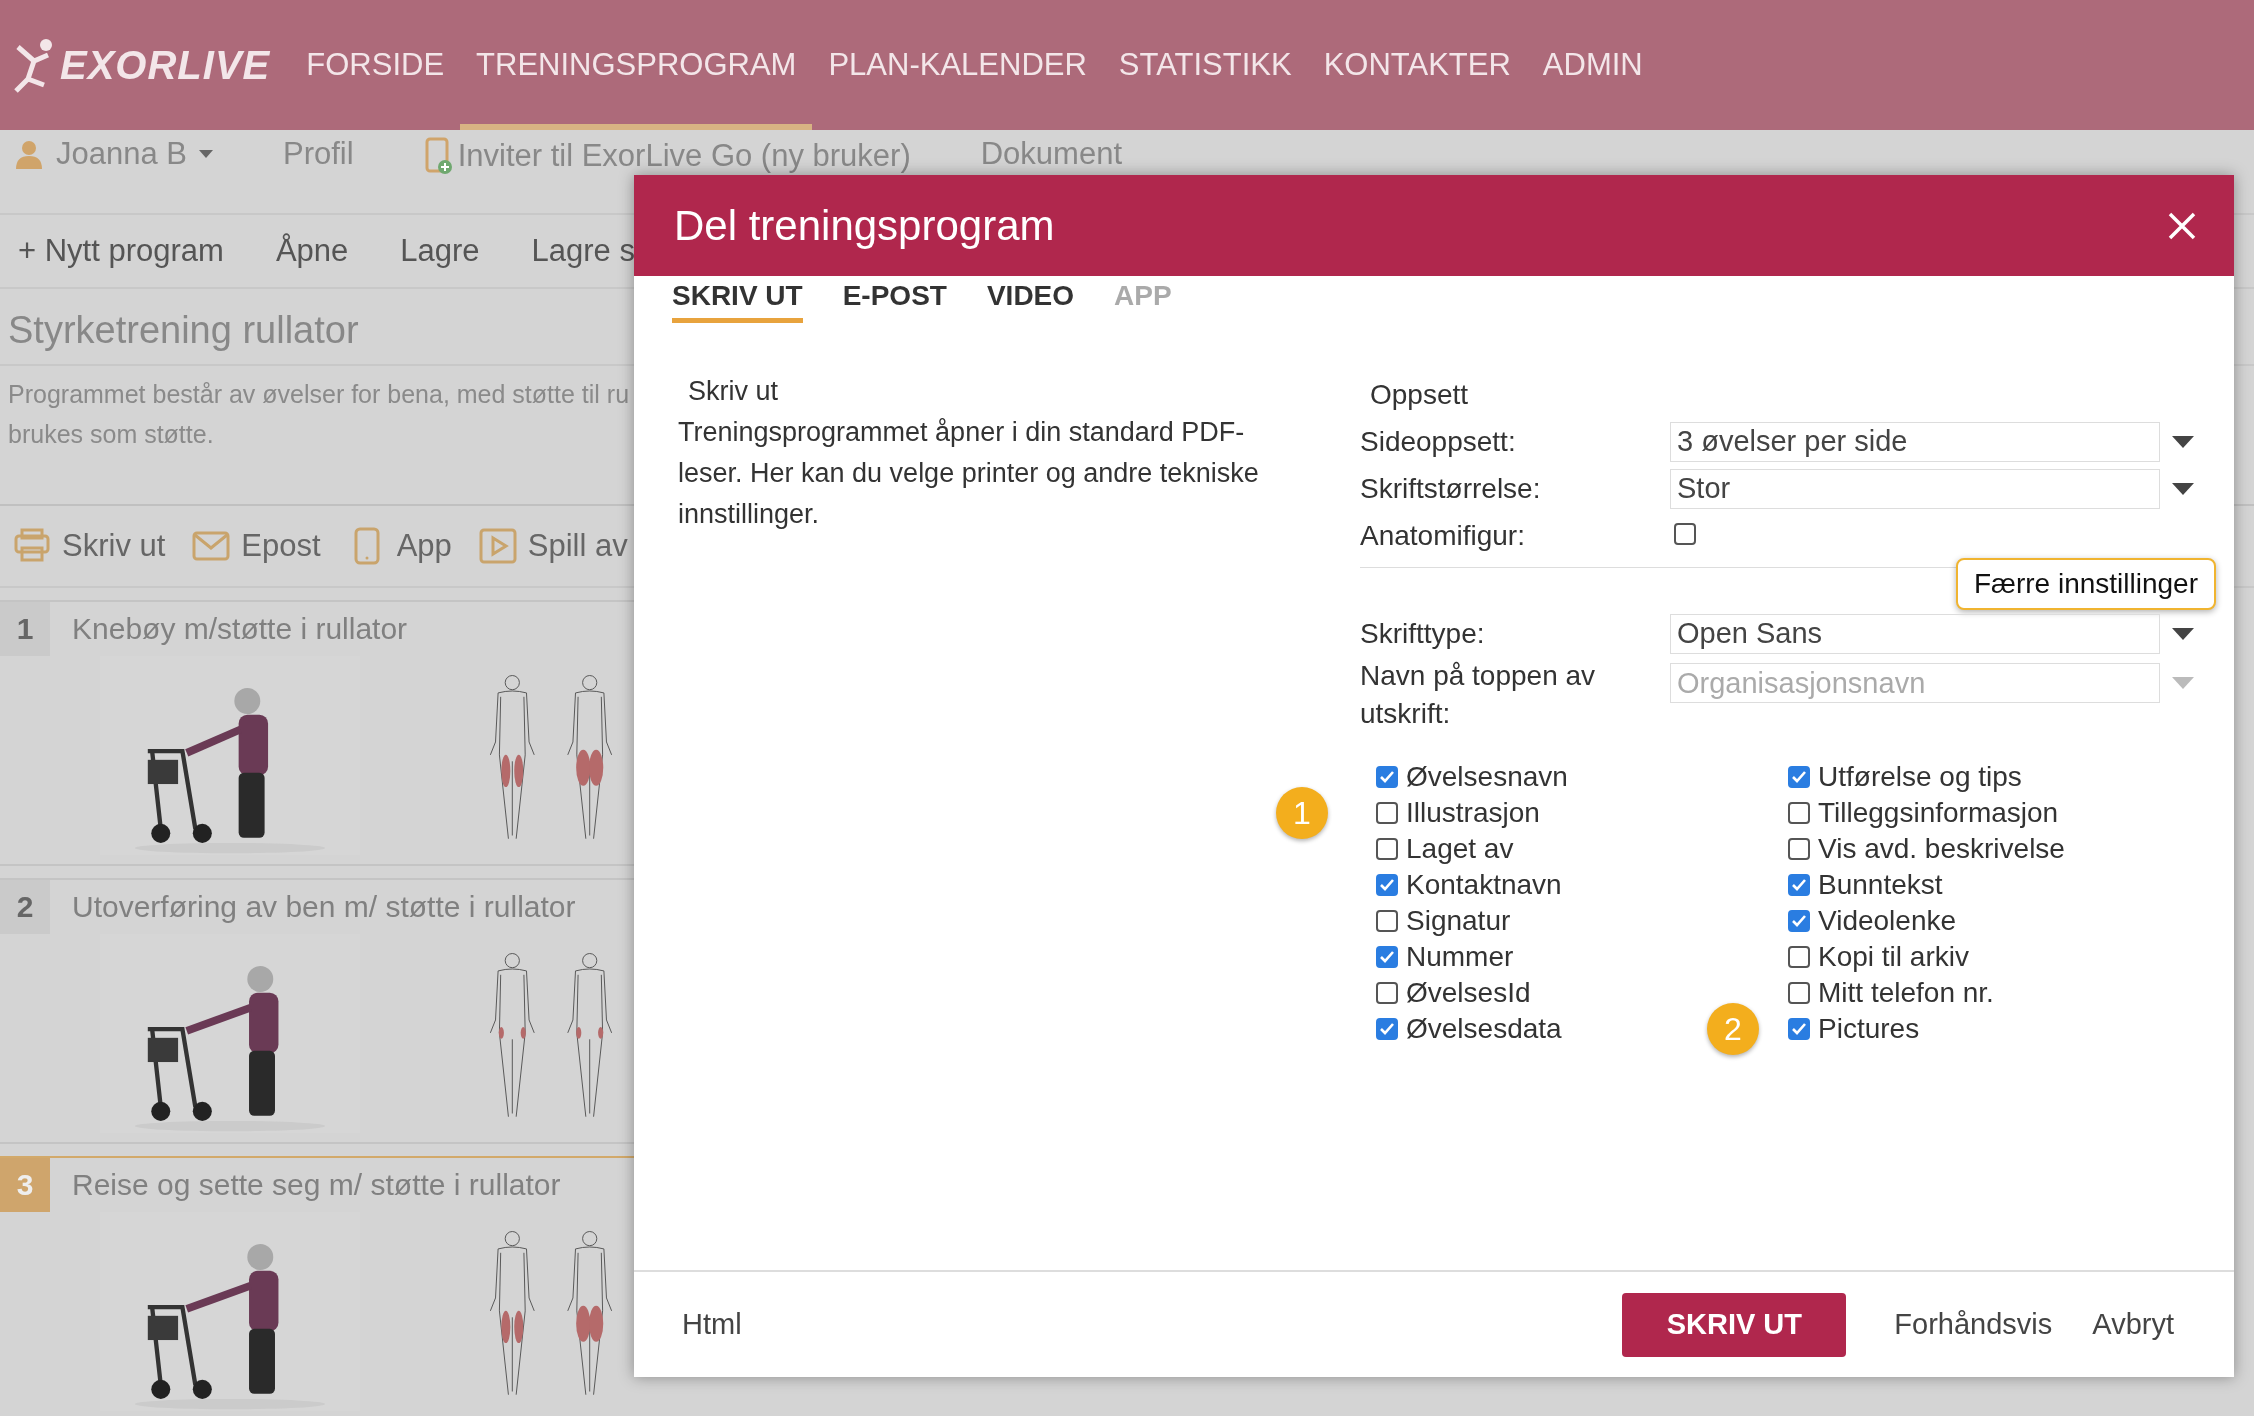  Describe the element at coordinates (1915, 441) in the screenshot. I see `dropdown-field: 3 øvelser per side` at that location.